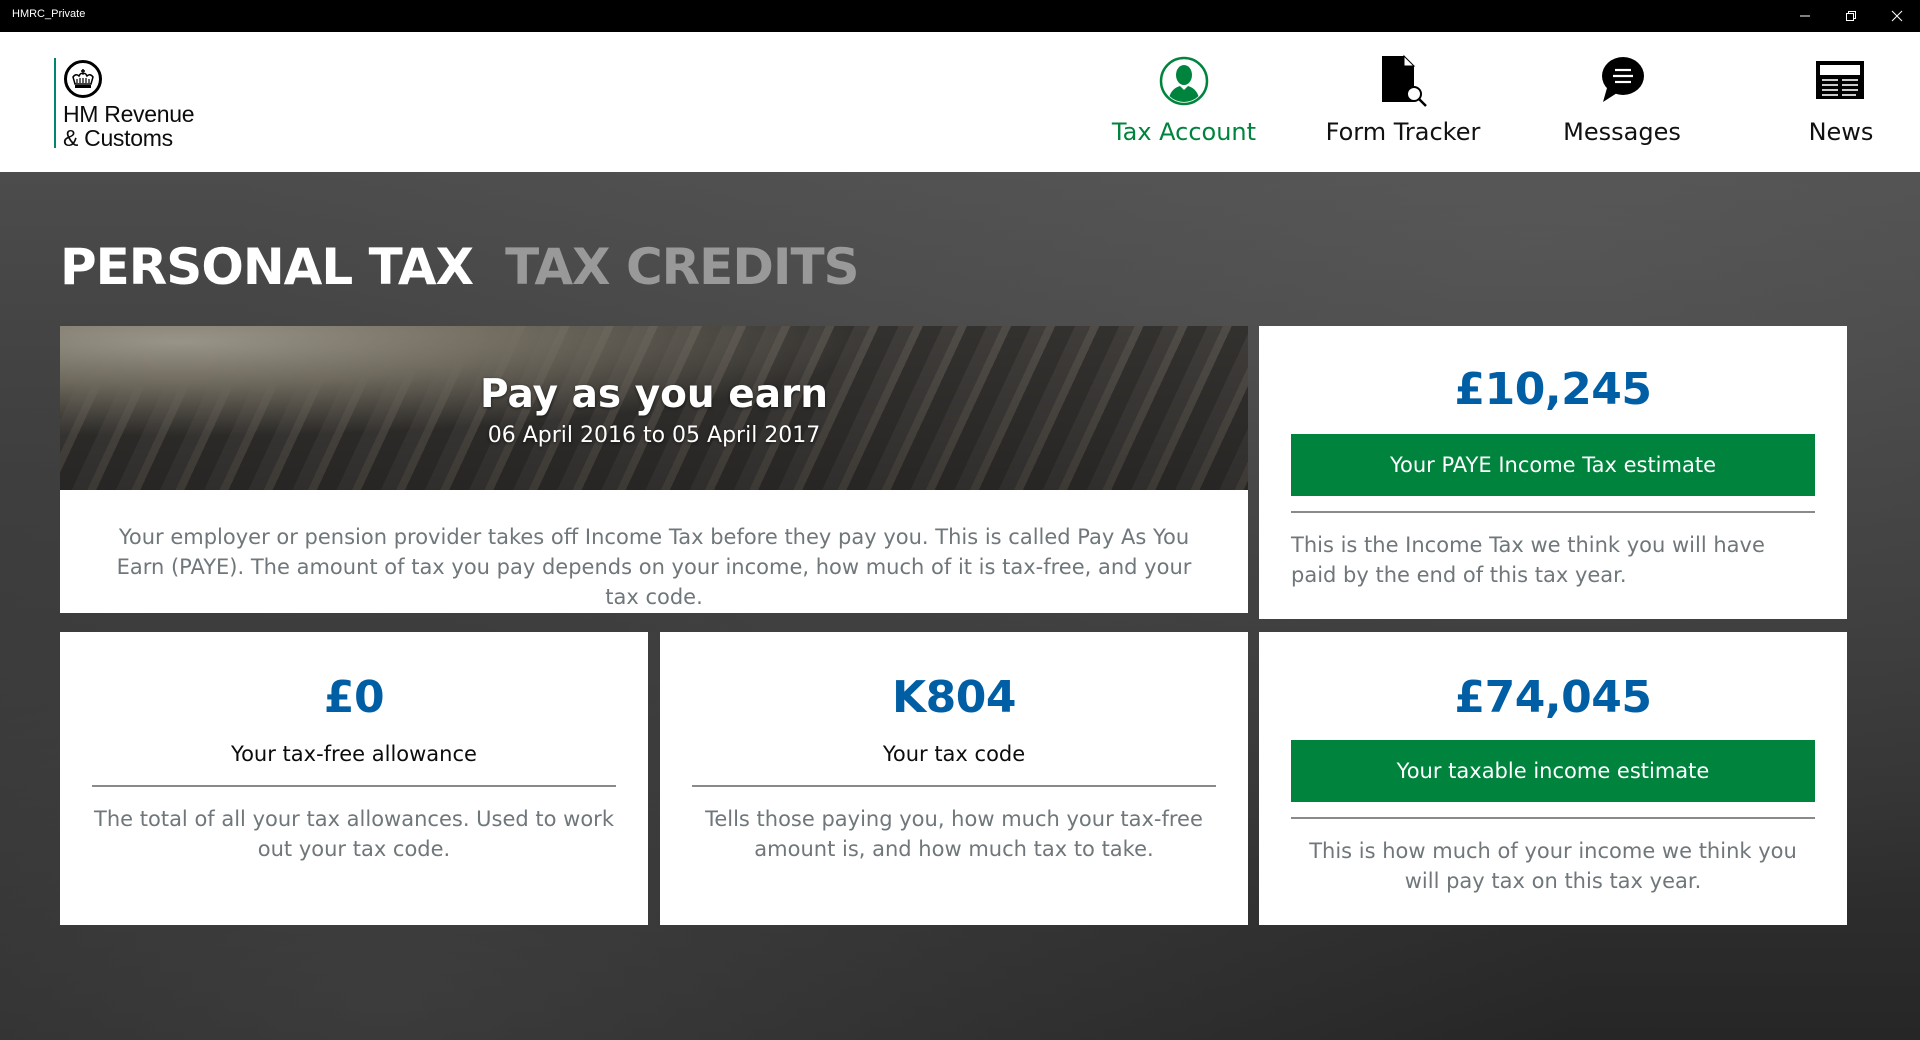  What do you see at coordinates (960, 16) in the screenshot?
I see `window-titlebar: HMRC_Private` at bounding box center [960, 16].